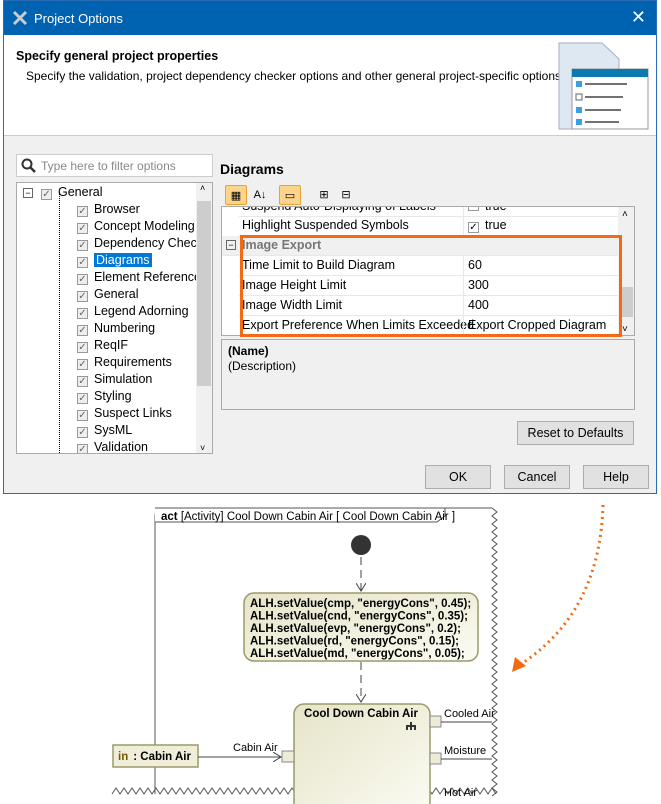 The image size is (661, 804). I want to click on pin-label: Moisture, so click(465, 751).